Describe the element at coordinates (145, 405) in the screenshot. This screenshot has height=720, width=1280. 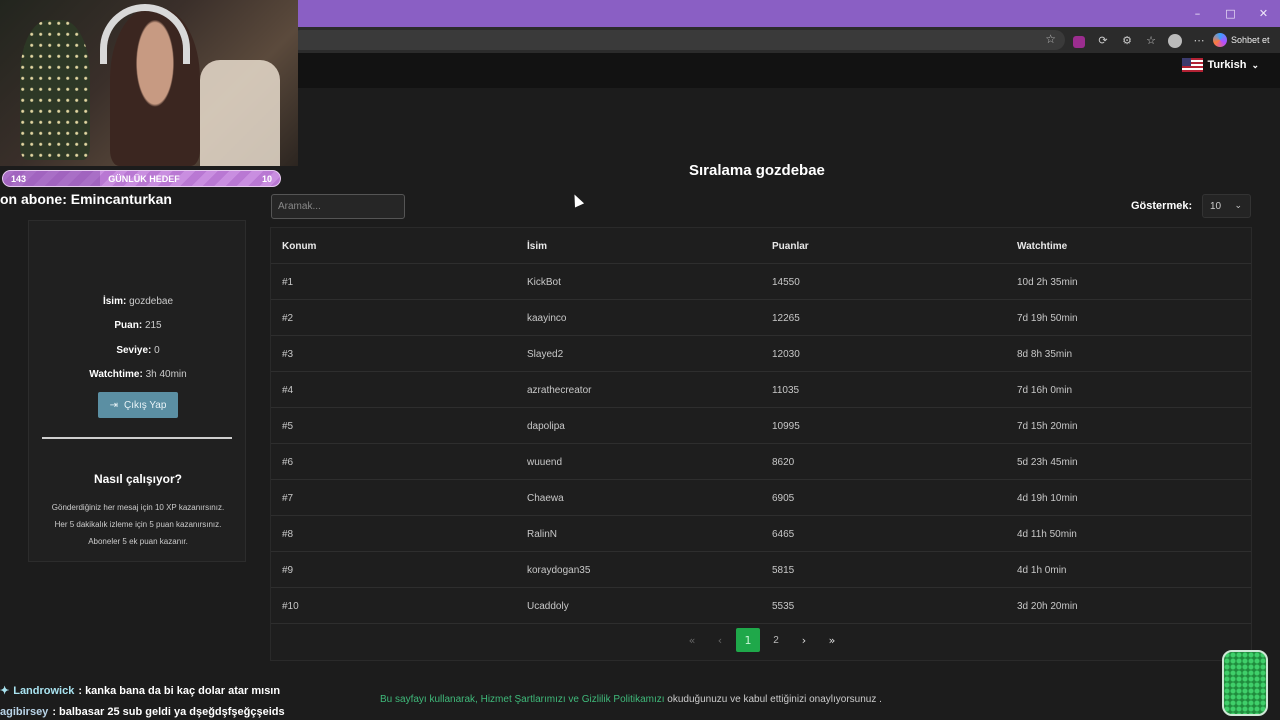
I see `logout-label: Çıkış Yap` at that location.